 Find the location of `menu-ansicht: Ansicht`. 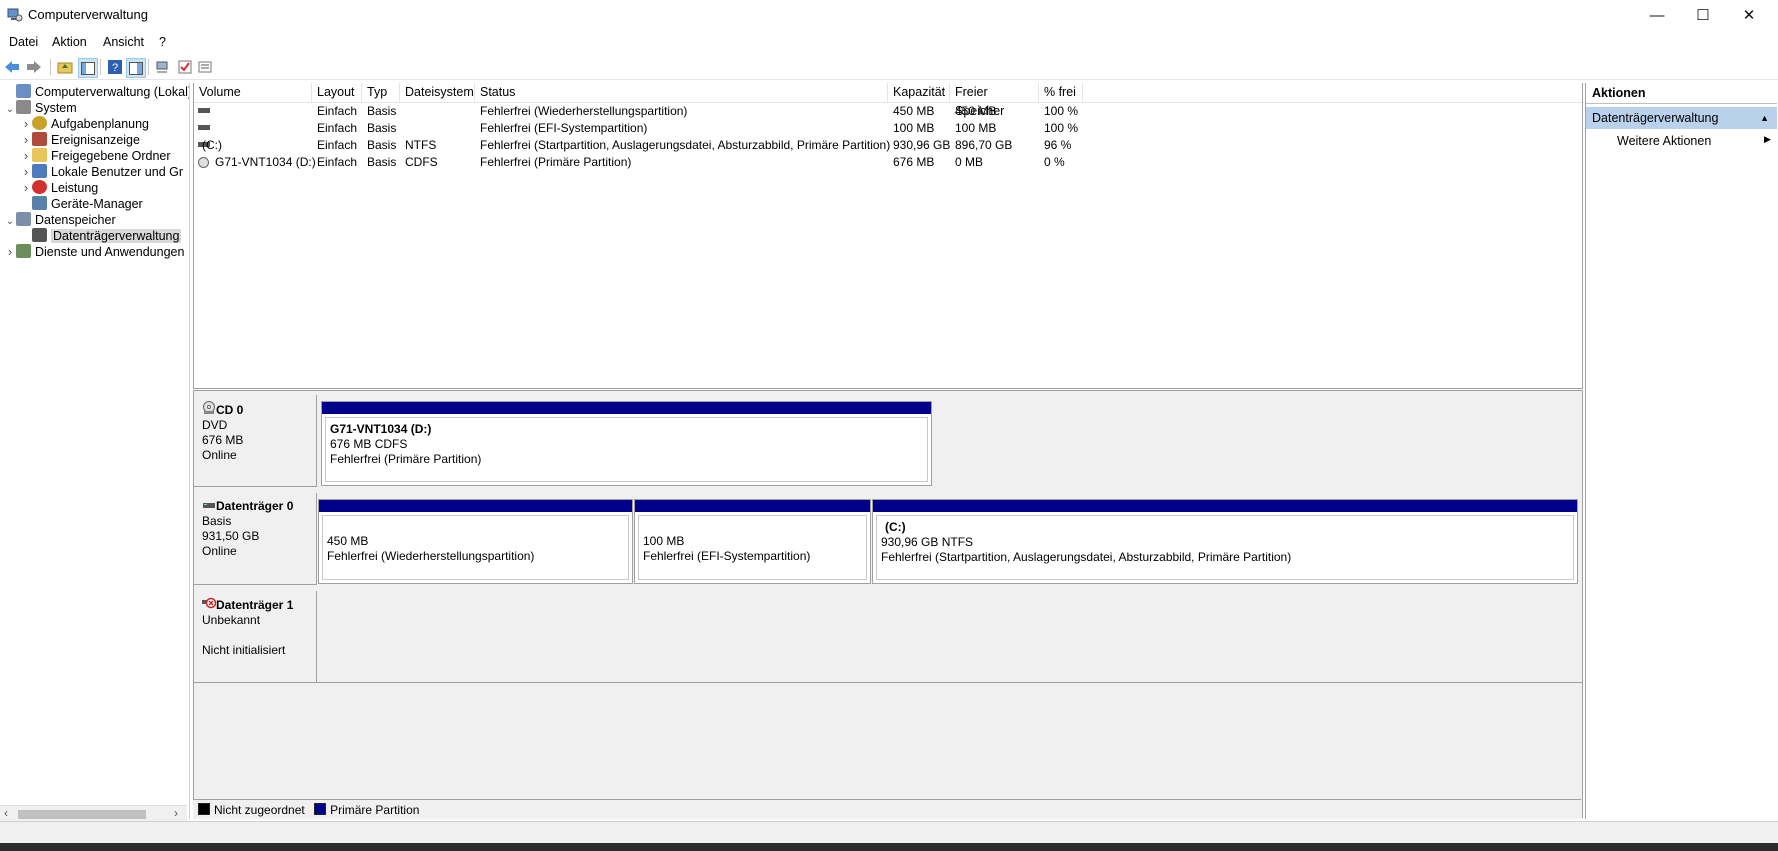

menu-ansicht: Ansicht is located at coordinates (123, 42).